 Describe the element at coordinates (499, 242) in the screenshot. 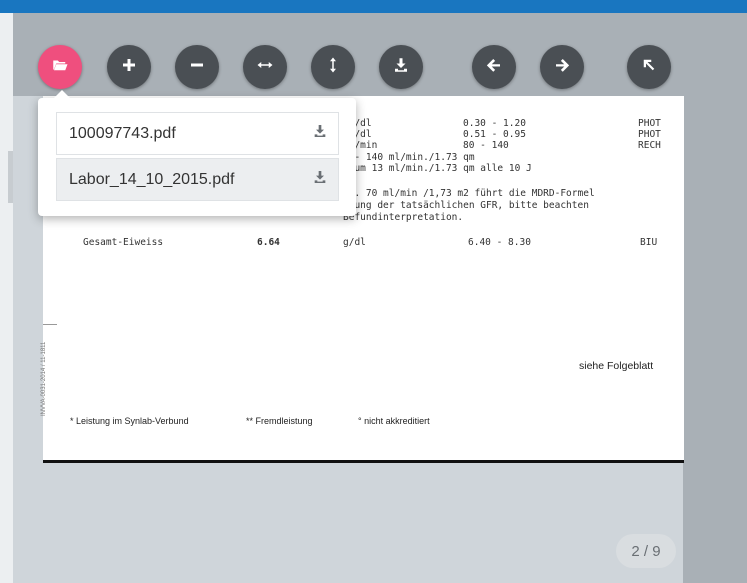

I see `doc-protein-range: 6.40 - 8.30` at that location.